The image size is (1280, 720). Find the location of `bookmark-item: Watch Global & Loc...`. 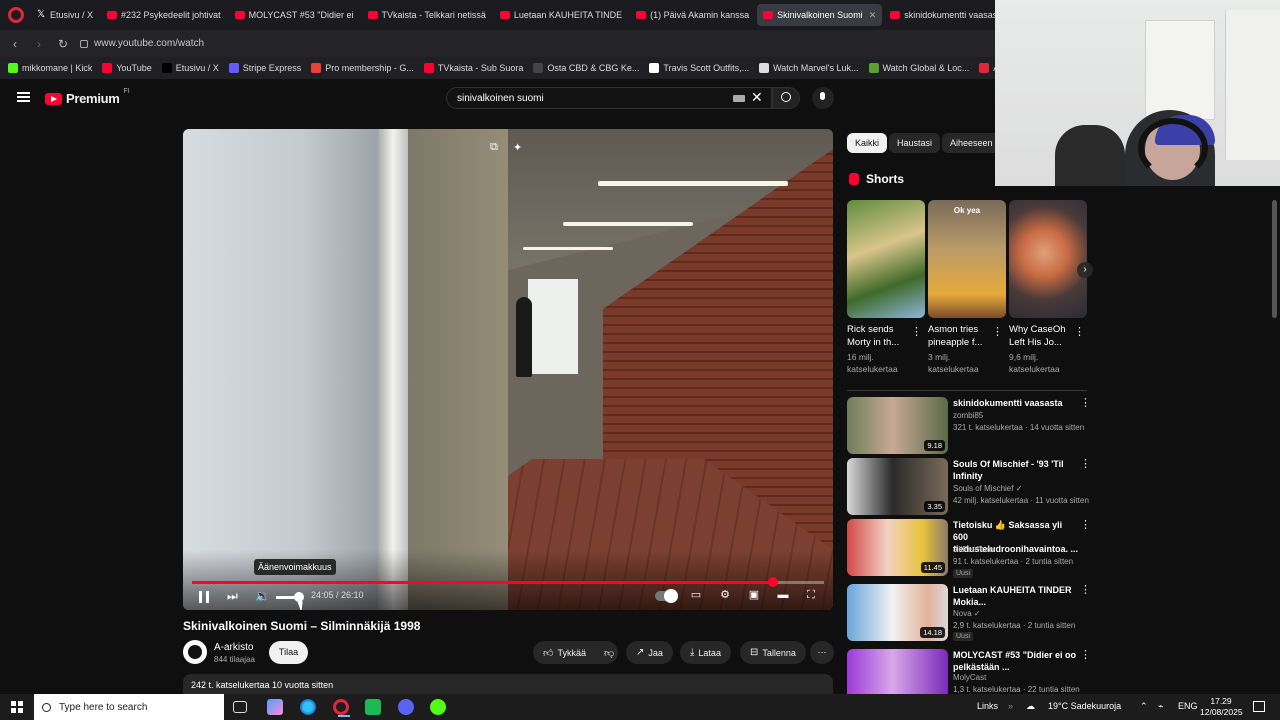

bookmark-item: Watch Global & Loc... is located at coordinates (918, 68).